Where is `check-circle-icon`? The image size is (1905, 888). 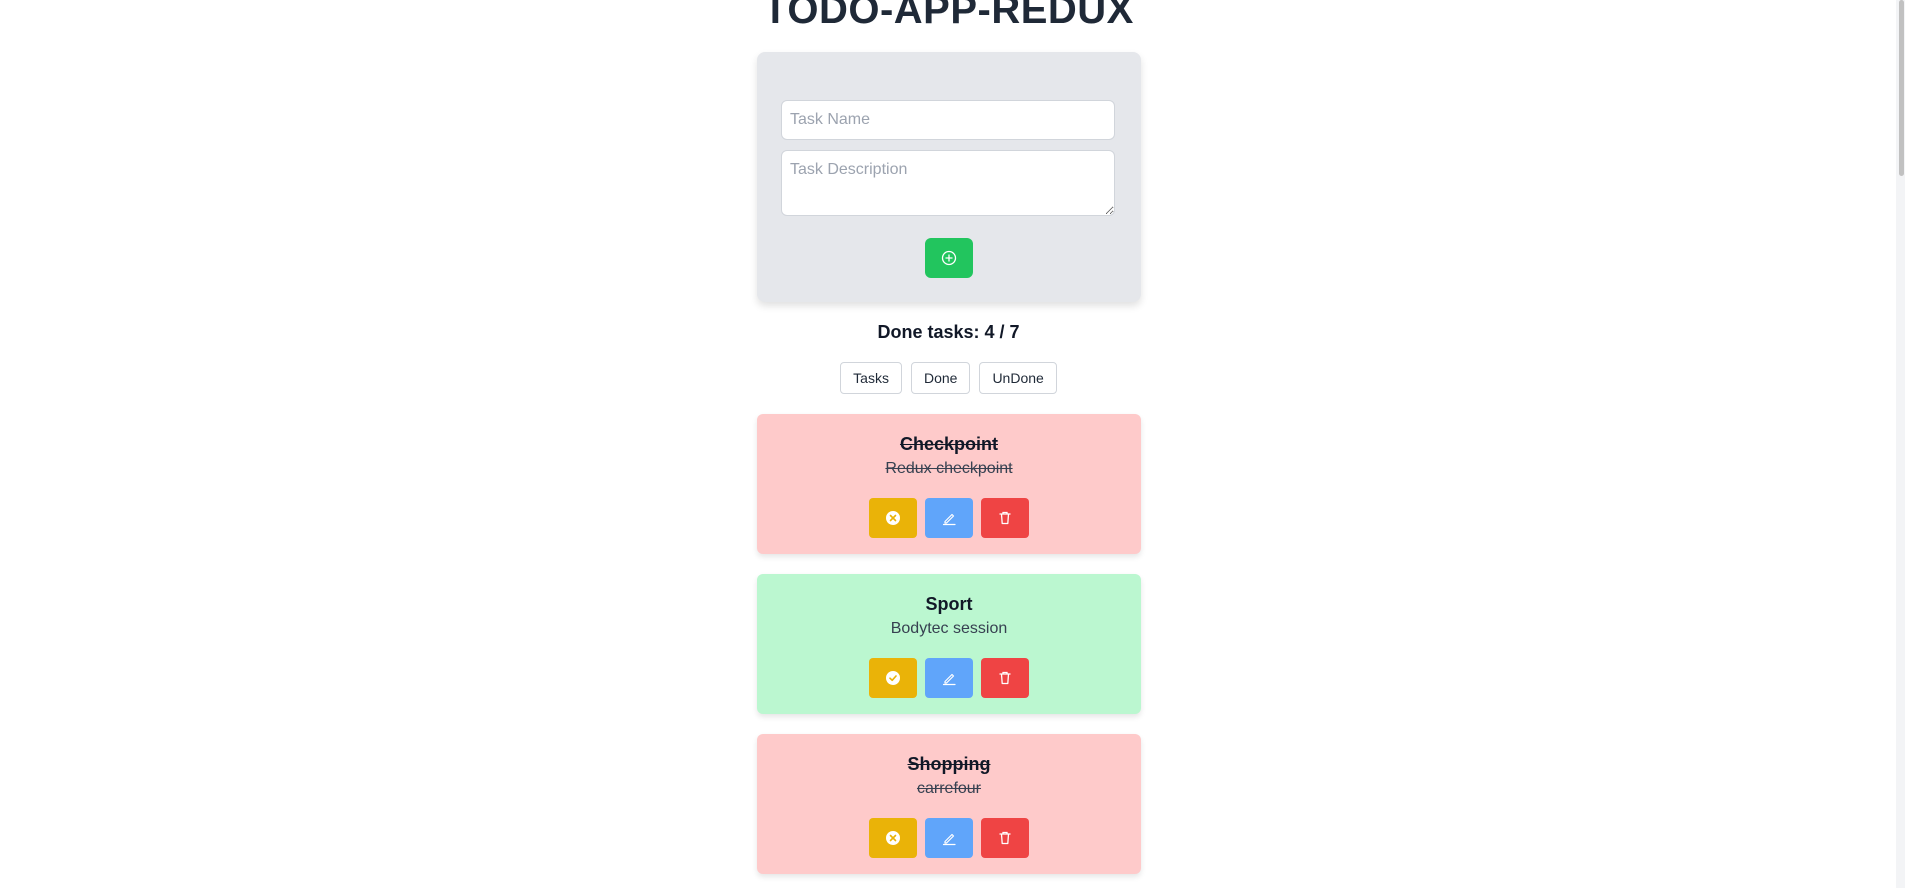 check-circle-icon is located at coordinates (893, 678).